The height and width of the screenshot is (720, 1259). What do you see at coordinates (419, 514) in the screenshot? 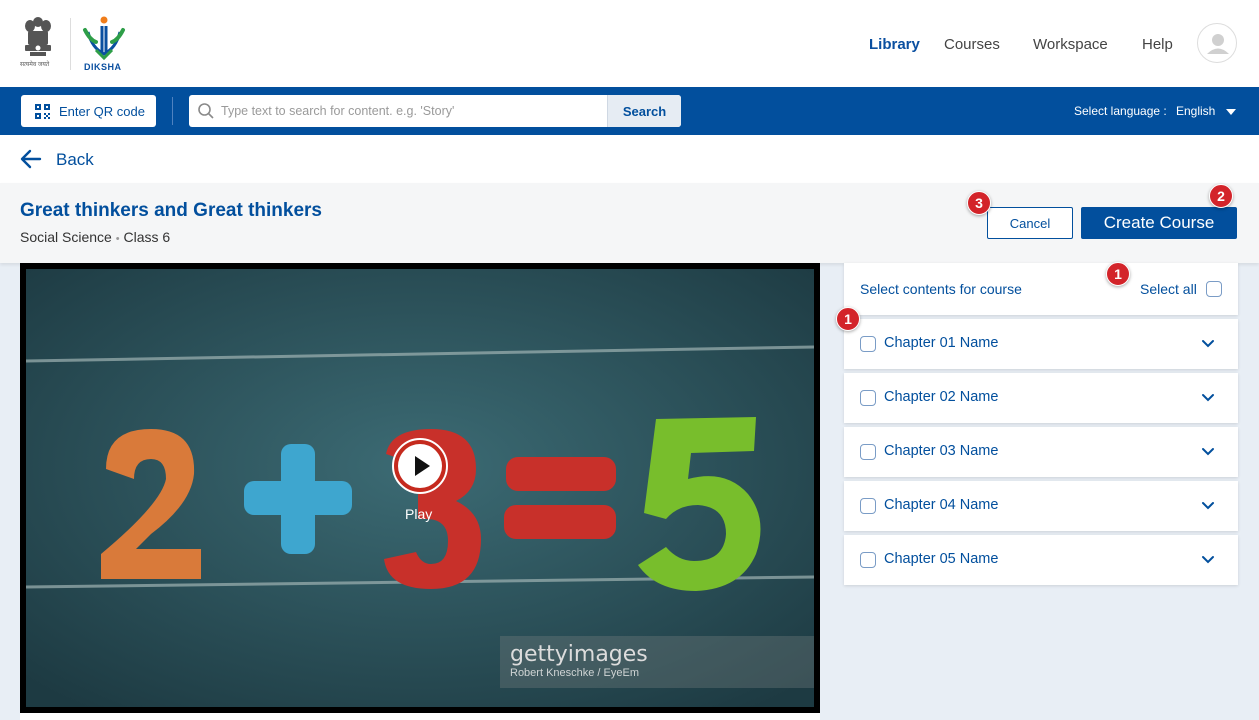
I see `play-label: Play` at bounding box center [419, 514].